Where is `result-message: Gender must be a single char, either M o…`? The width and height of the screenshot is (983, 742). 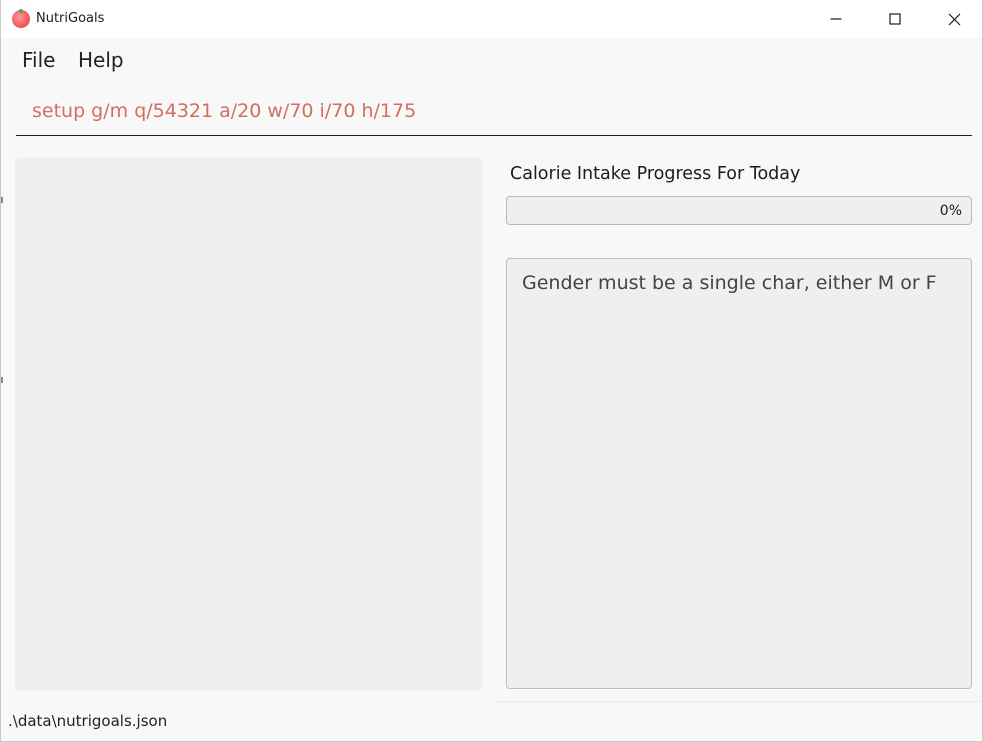
result-message: Gender must be a single char, either M o… is located at coordinates (729, 283).